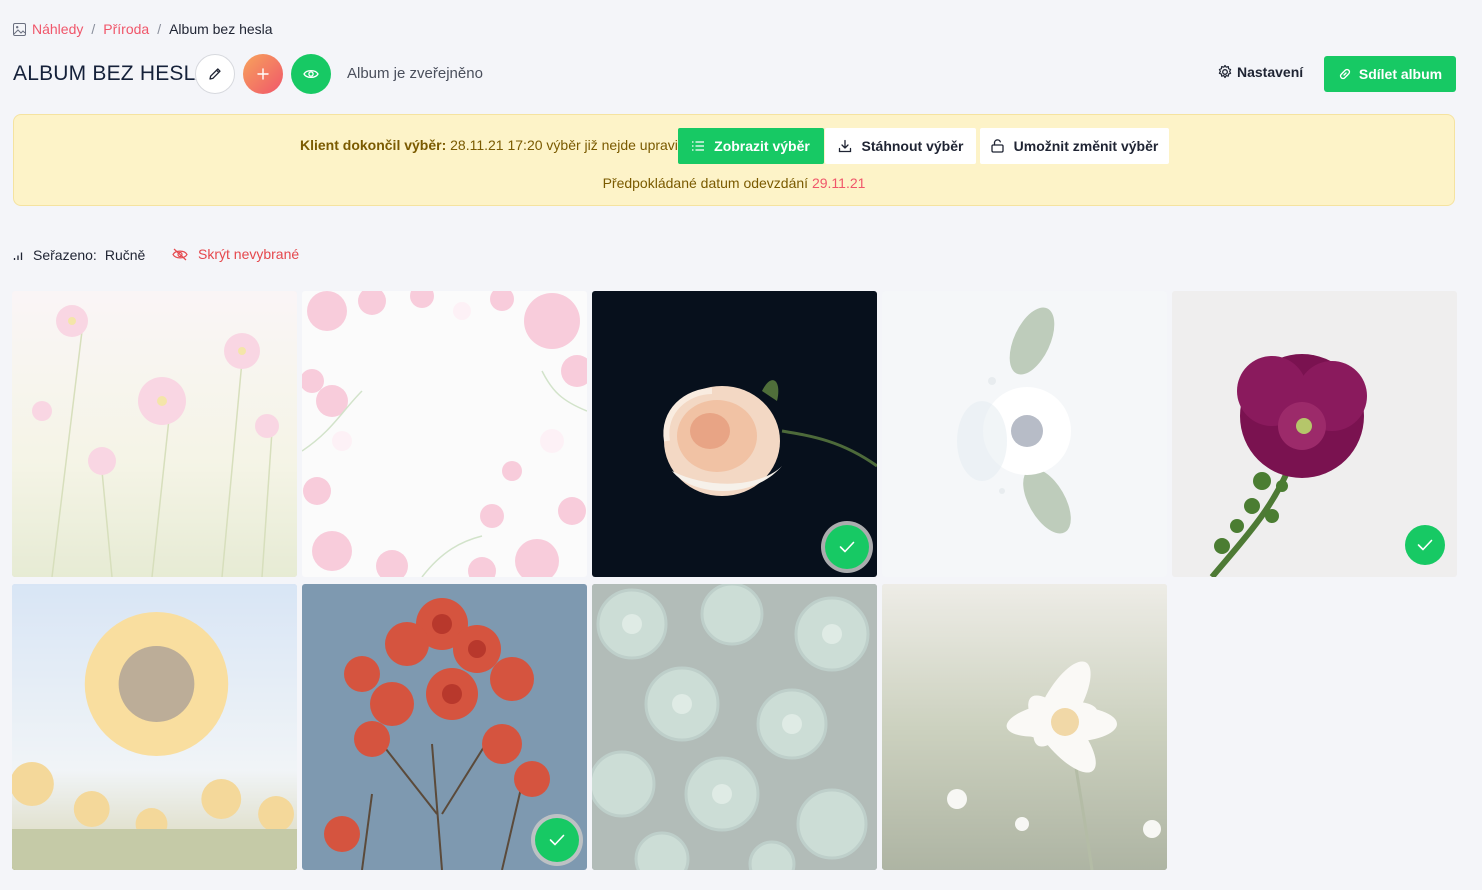 This screenshot has height=890, width=1482. I want to click on eye-off-icon, so click(180, 254).